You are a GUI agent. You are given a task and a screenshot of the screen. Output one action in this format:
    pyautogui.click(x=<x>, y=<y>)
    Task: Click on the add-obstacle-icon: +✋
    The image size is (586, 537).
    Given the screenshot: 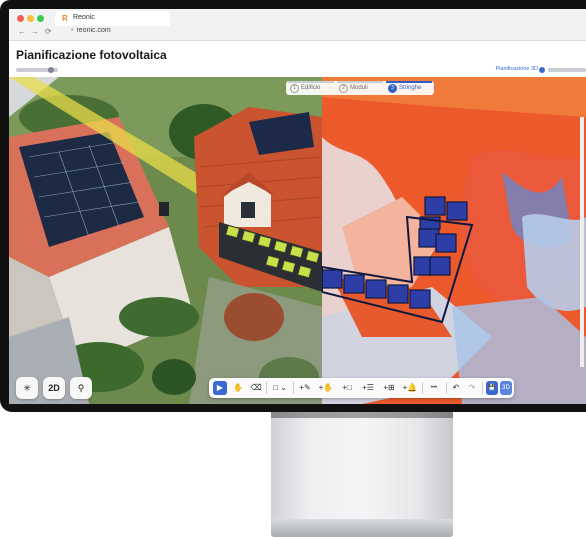 What is the action you would take?
    pyautogui.click(x=326, y=388)
    